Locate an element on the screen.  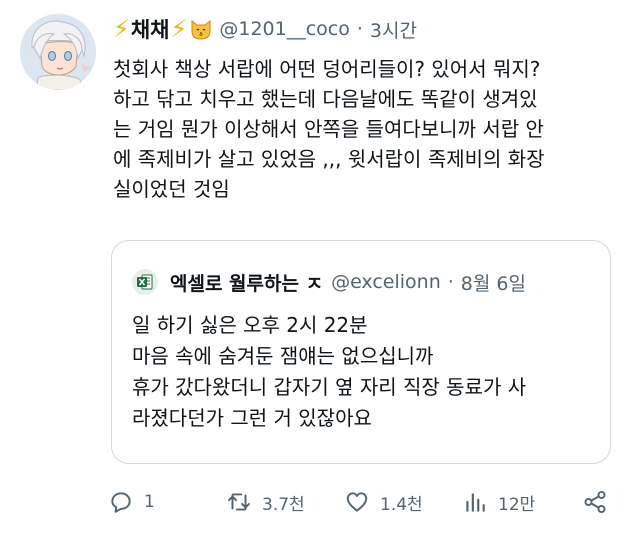
retweet-count: 3.7천 is located at coordinates (283, 504).